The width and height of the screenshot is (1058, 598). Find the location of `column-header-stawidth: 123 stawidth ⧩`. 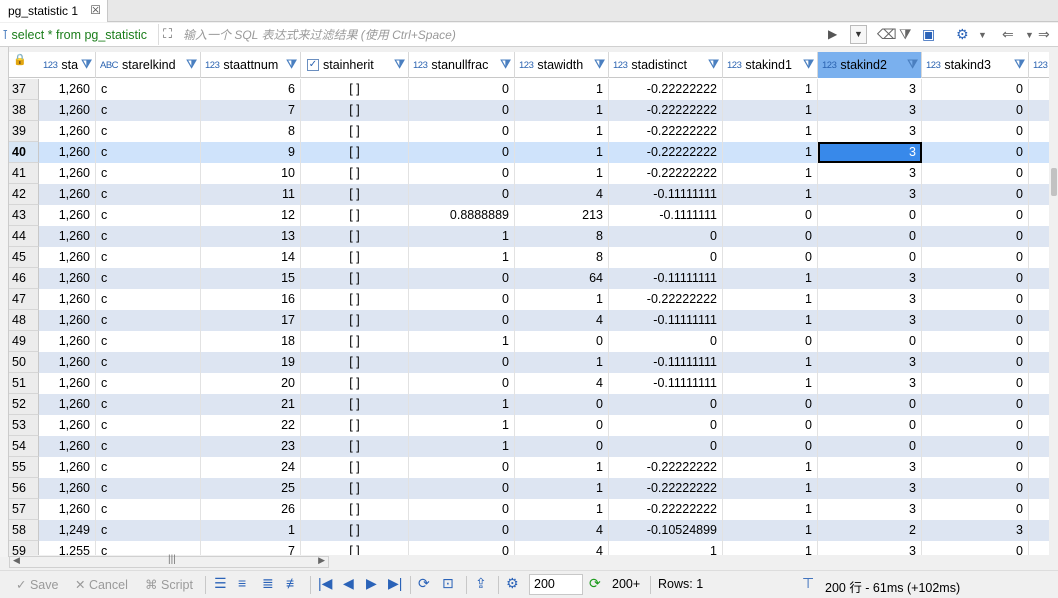

column-header-stawidth: 123 stawidth ⧩ is located at coordinates (562, 65).